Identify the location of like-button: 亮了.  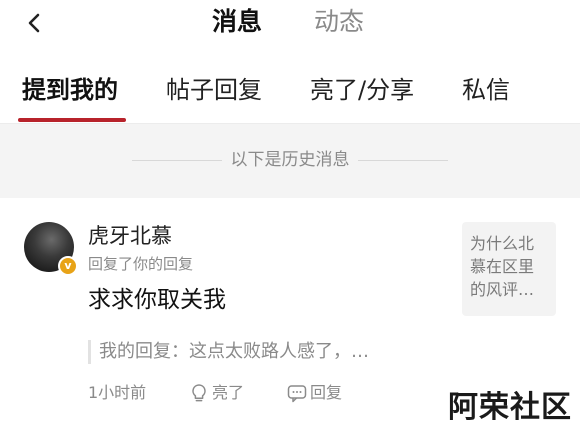
(223, 393).